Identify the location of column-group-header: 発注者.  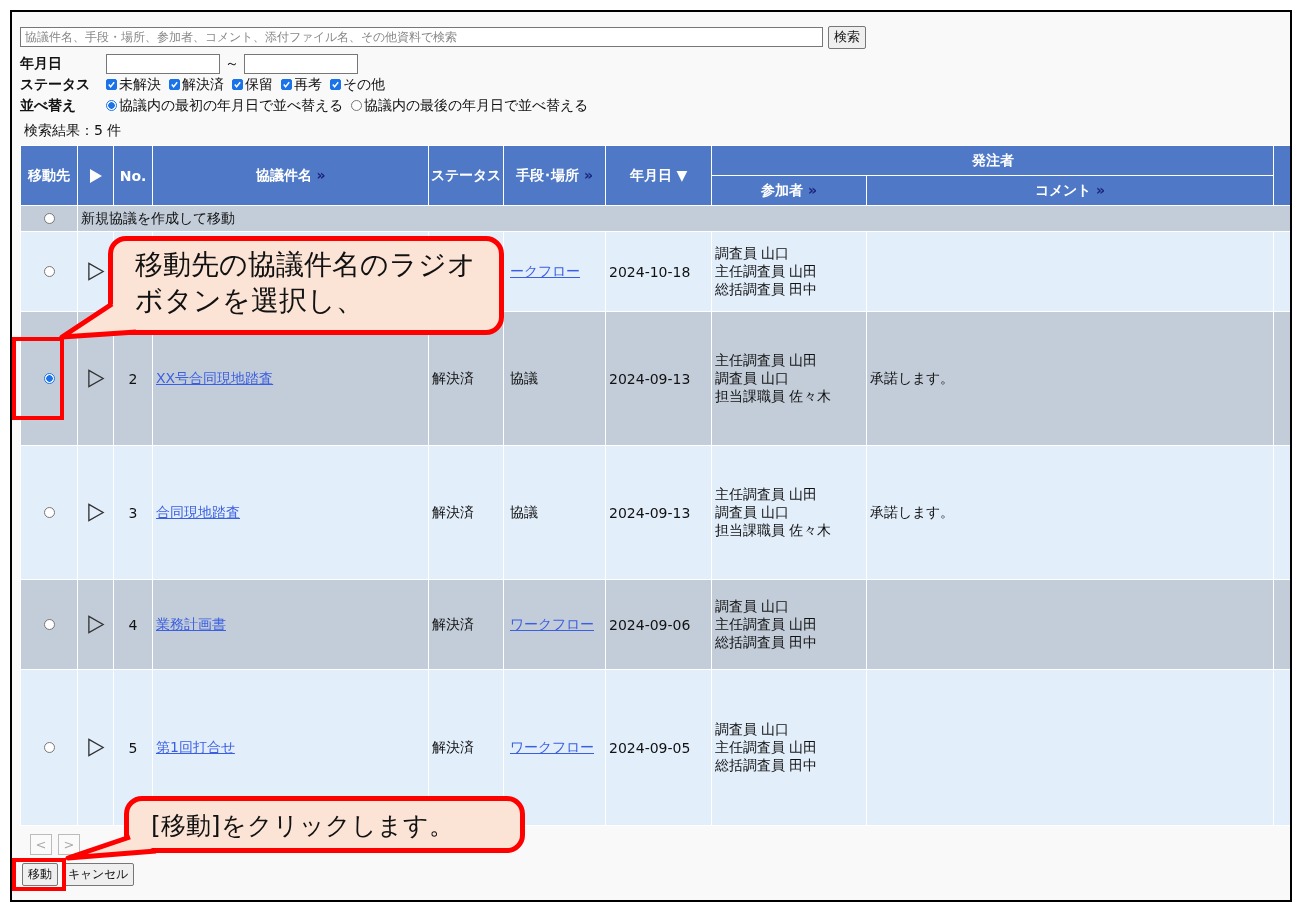
(992, 160).